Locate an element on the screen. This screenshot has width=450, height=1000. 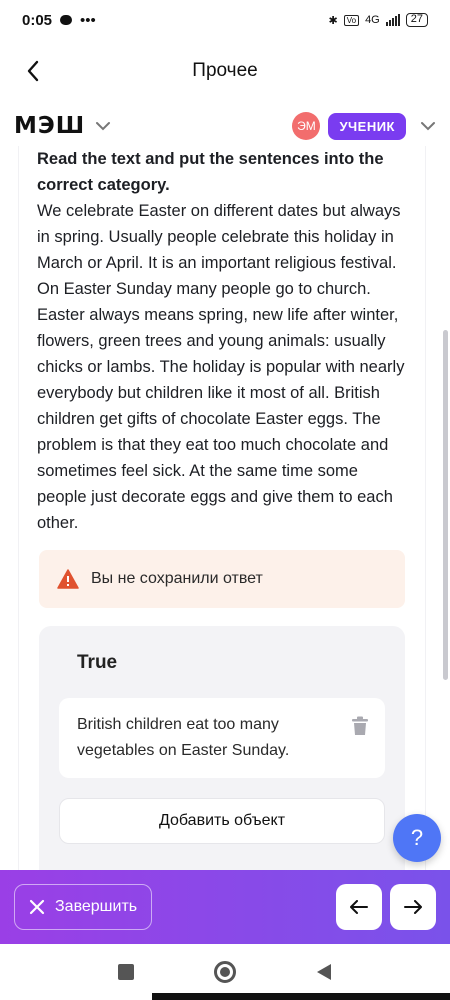
system-navigation is located at coordinates (225, 972).